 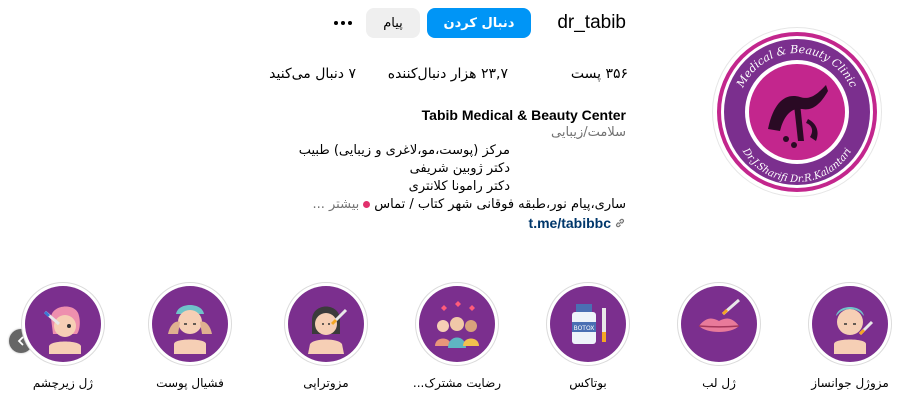 I want to click on highlight-label: بوتاکس, so click(x=588, y=383).